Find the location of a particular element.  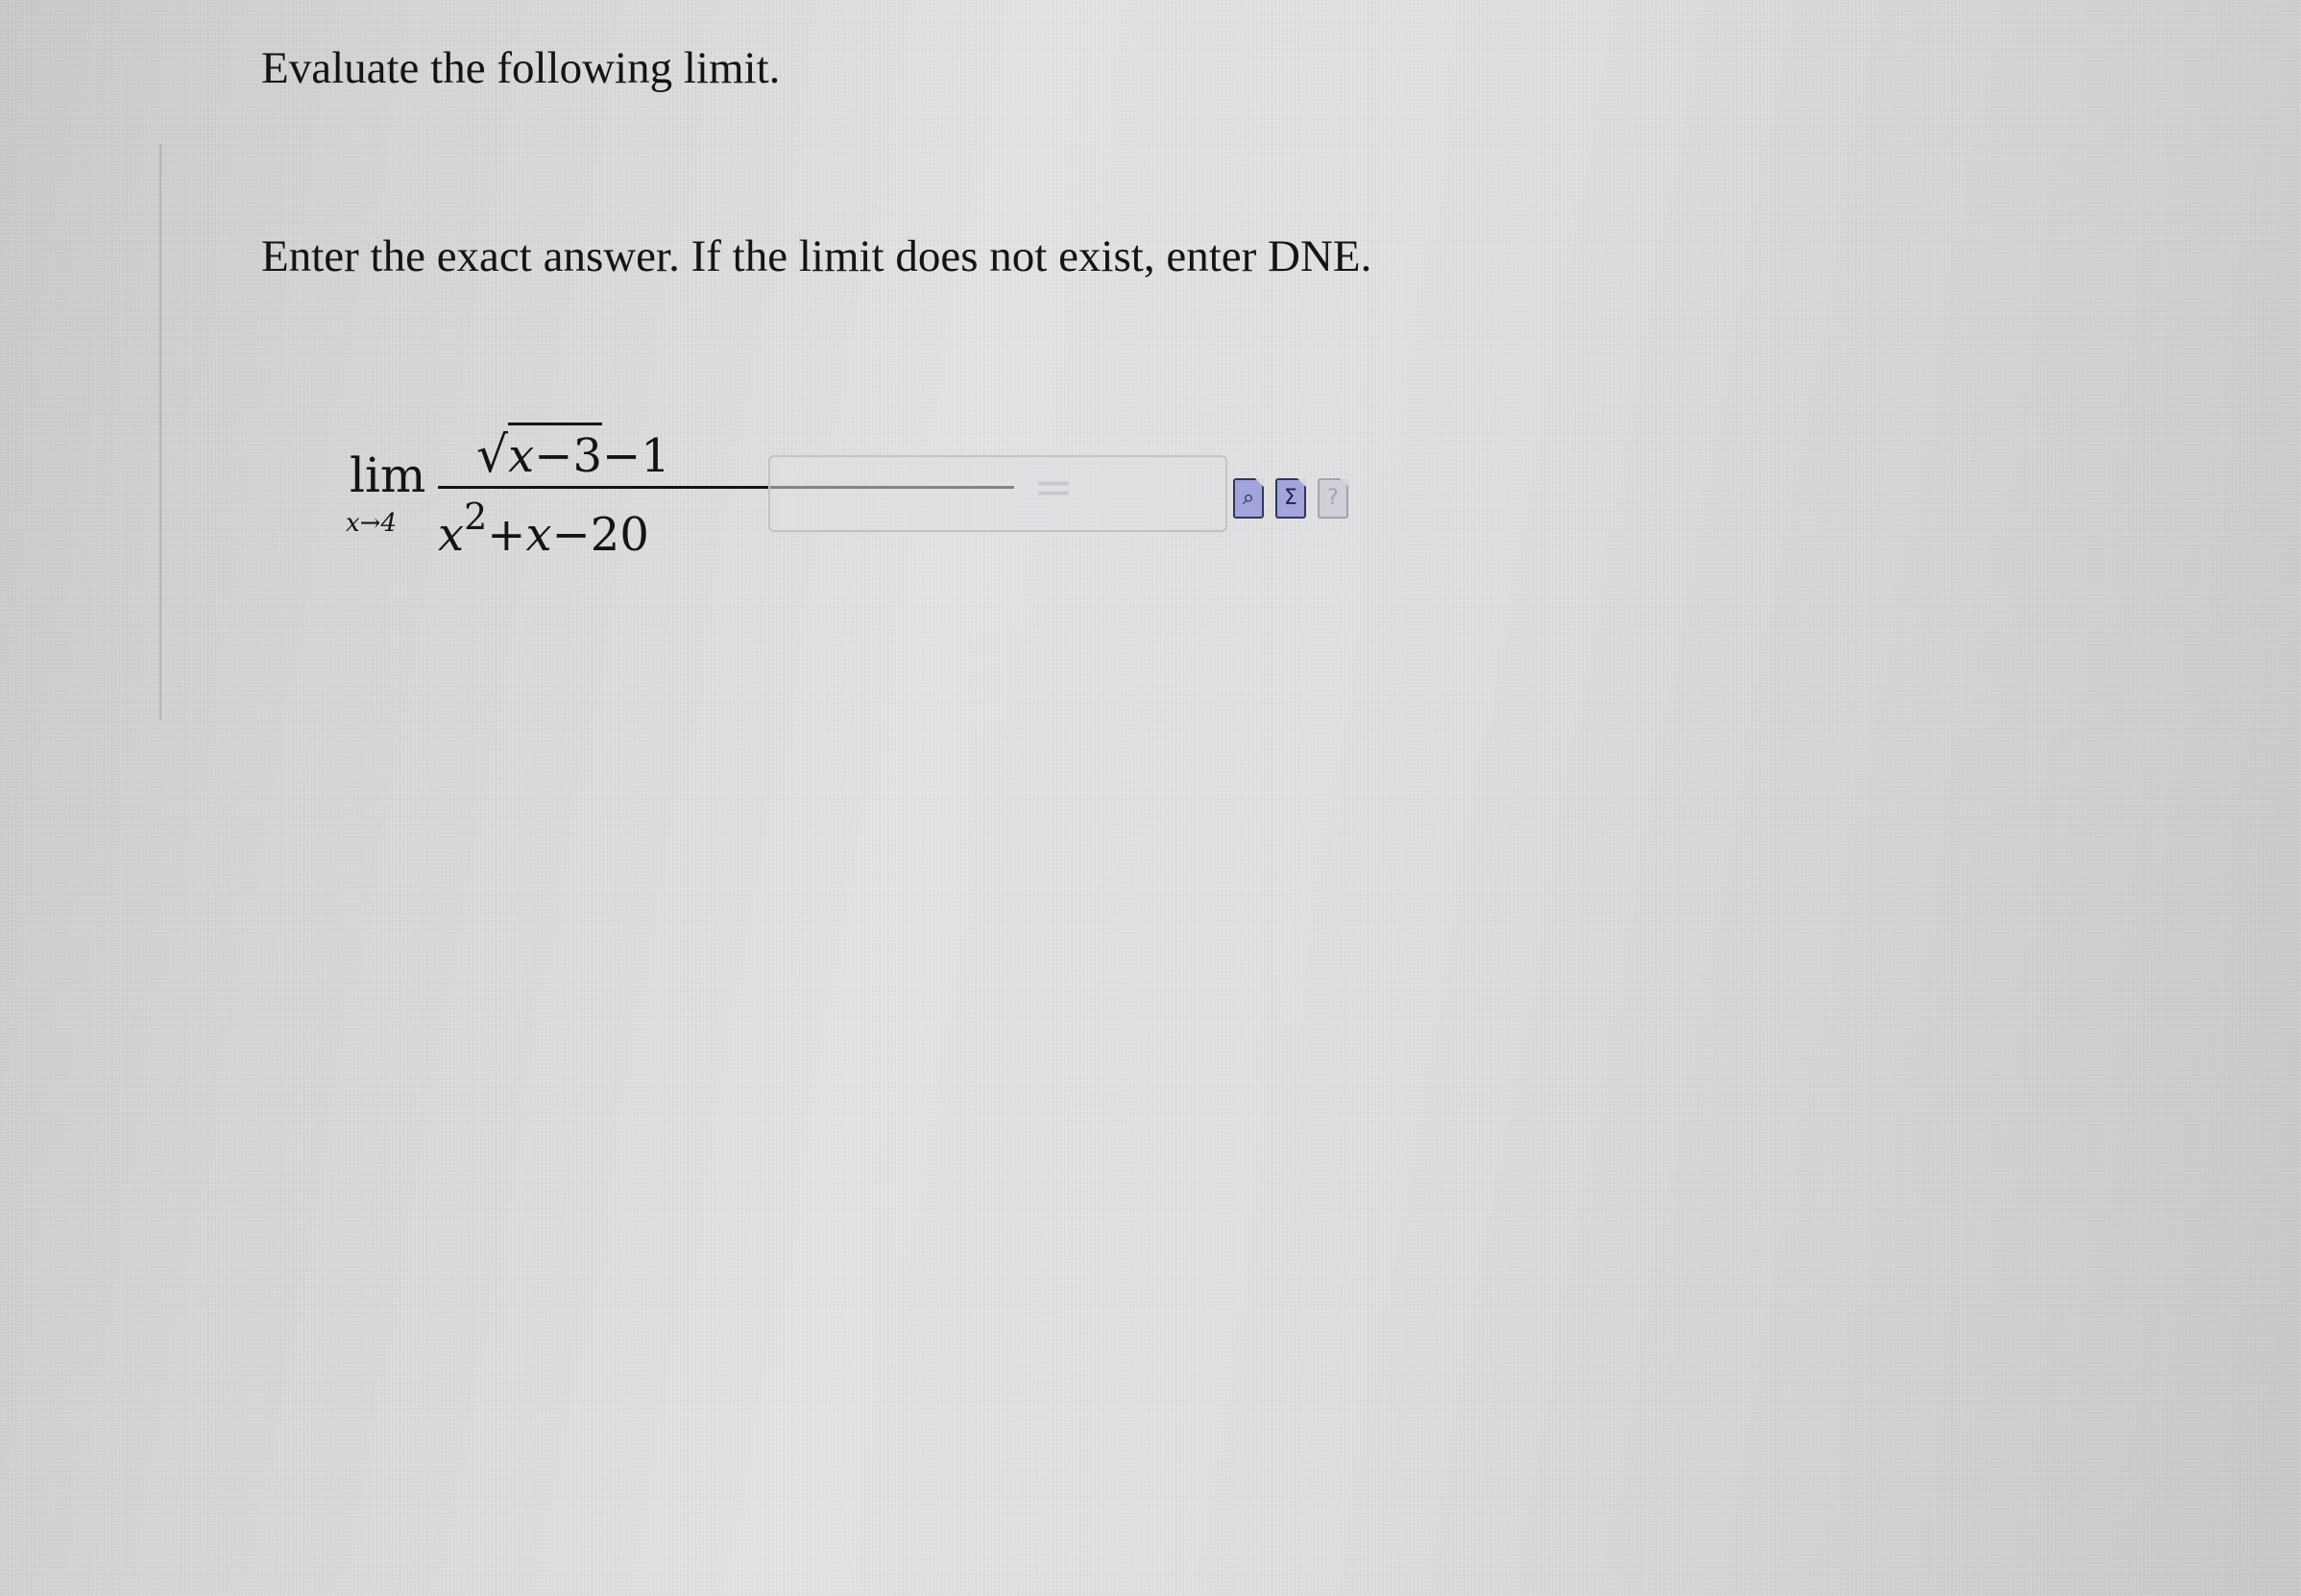

help-icon: ? is located at coordinates (1333, 499).